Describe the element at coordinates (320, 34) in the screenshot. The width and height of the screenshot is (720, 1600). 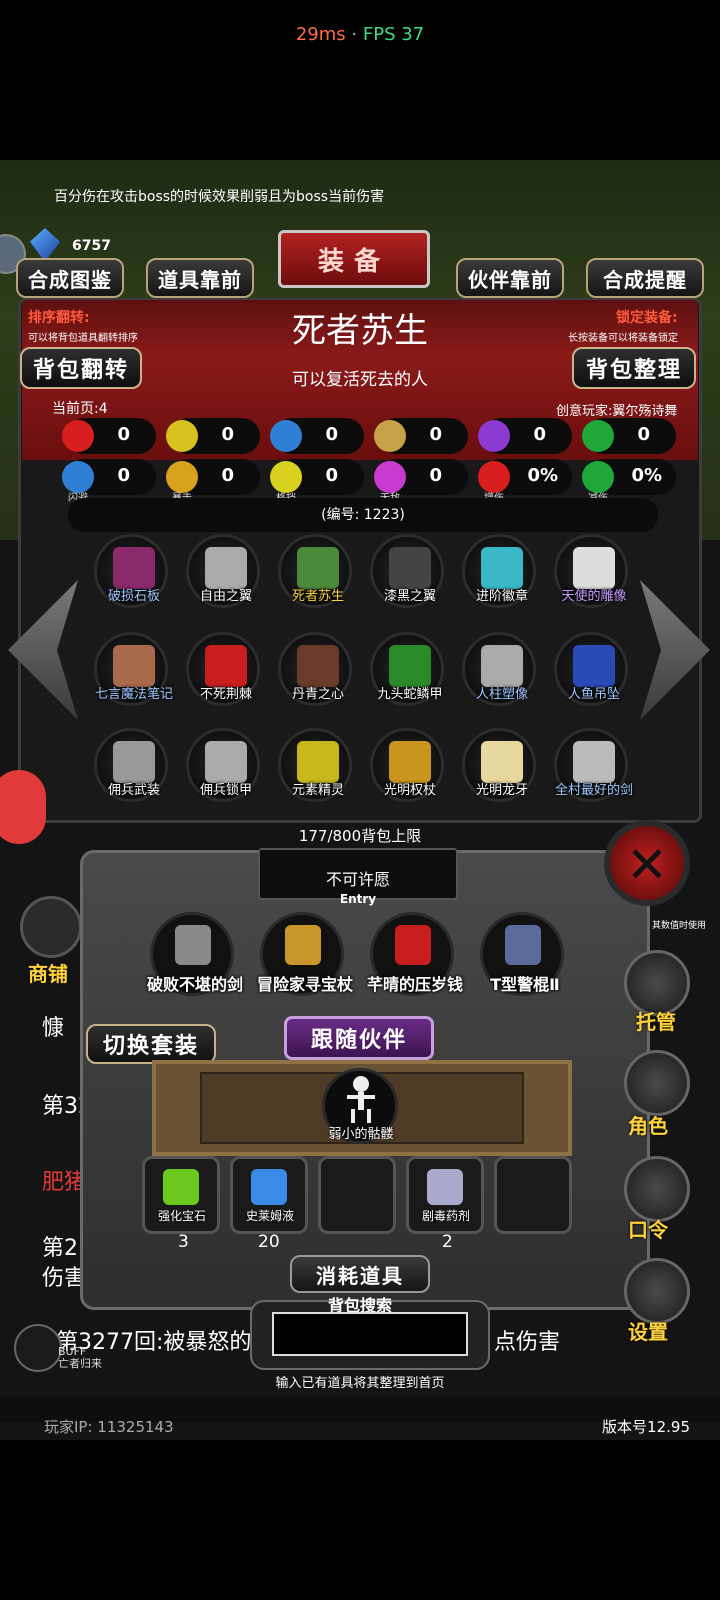
I see `ping-readout: 29ms` at that location.